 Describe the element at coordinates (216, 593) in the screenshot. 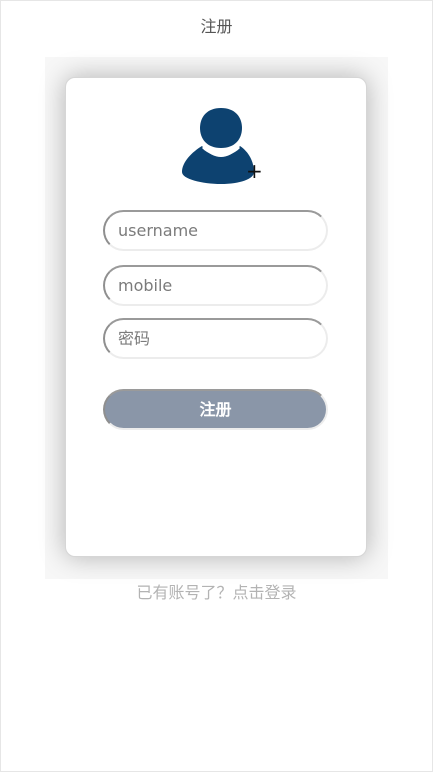

I see `login-link: 已有账号了？点击登录` at that location.